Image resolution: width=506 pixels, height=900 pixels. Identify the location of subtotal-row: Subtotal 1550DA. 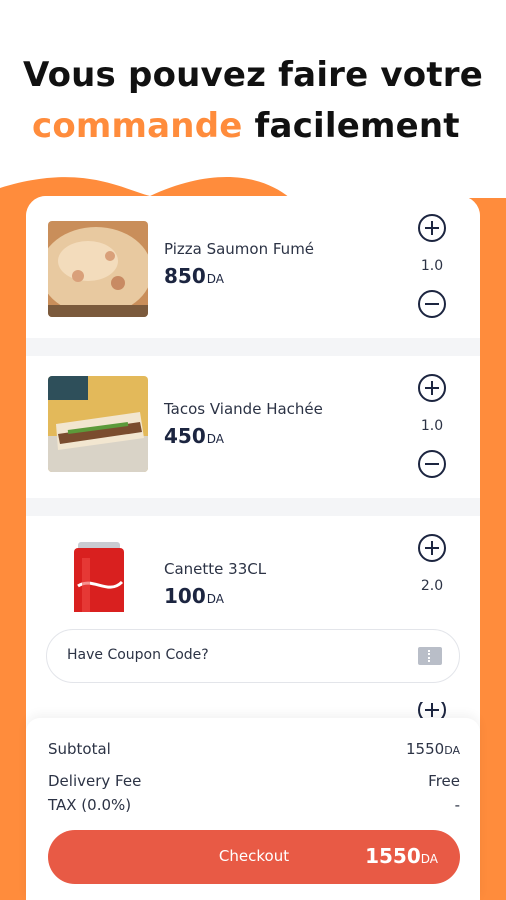
(254, 749).